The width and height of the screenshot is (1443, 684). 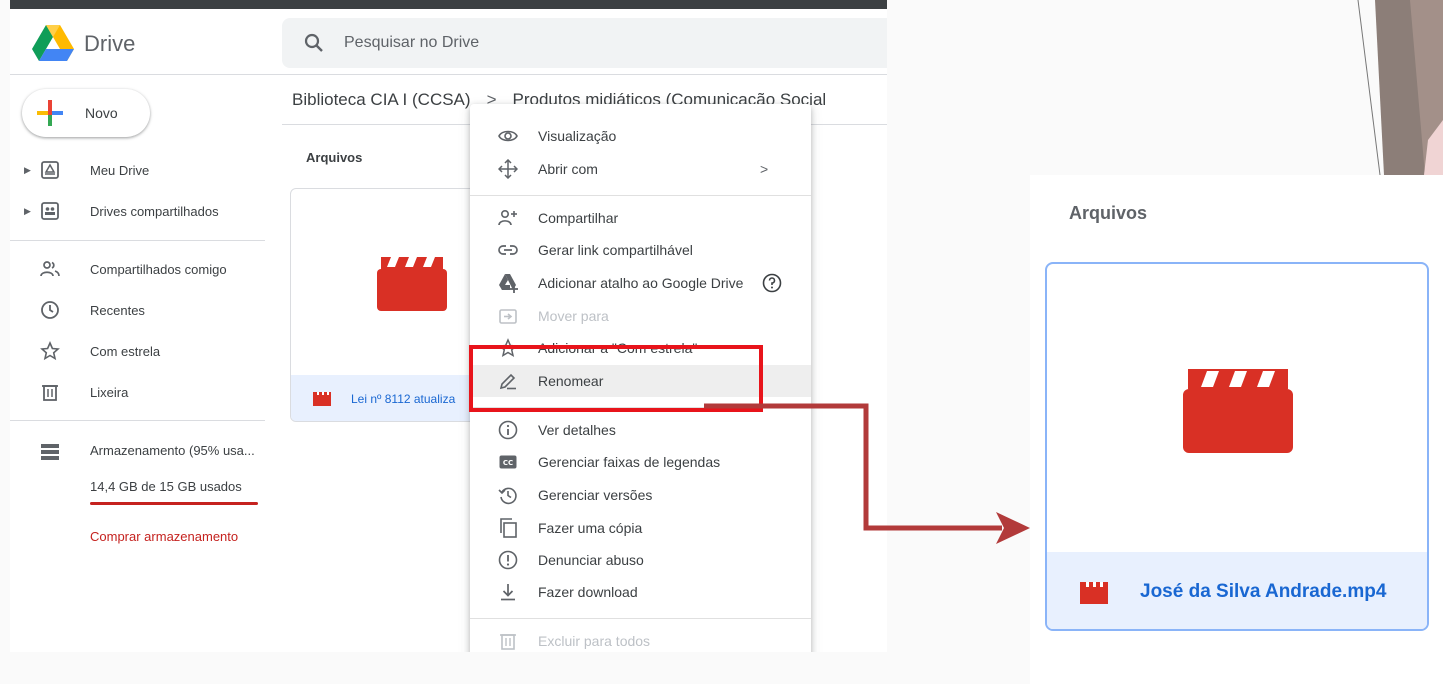 What do you see at coordinates (588, 592) in the screenshot?
I see `menu-item-label: Fazer download` at bounding box center [588, 592].